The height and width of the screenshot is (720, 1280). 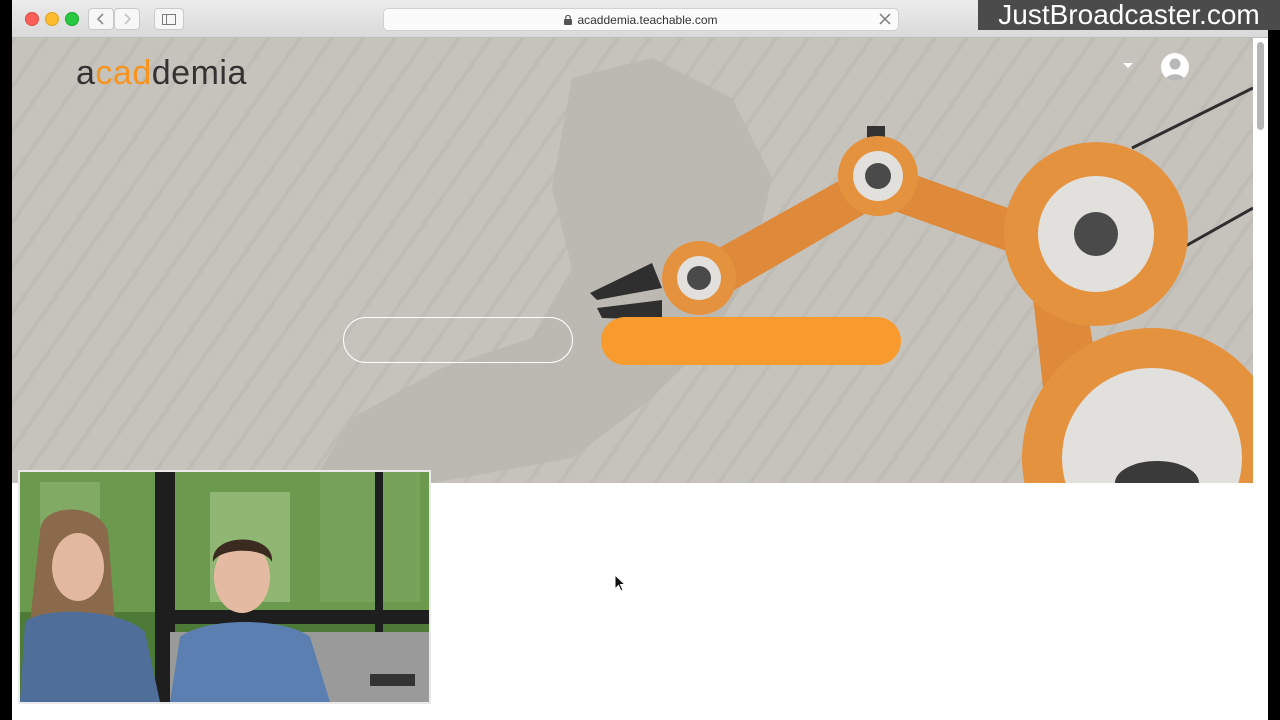 What do you see at coordinates (1129, 15) in the screenshot?
I see `watermark: JustBroadcaster.com` at bounding box center [1129, 15].